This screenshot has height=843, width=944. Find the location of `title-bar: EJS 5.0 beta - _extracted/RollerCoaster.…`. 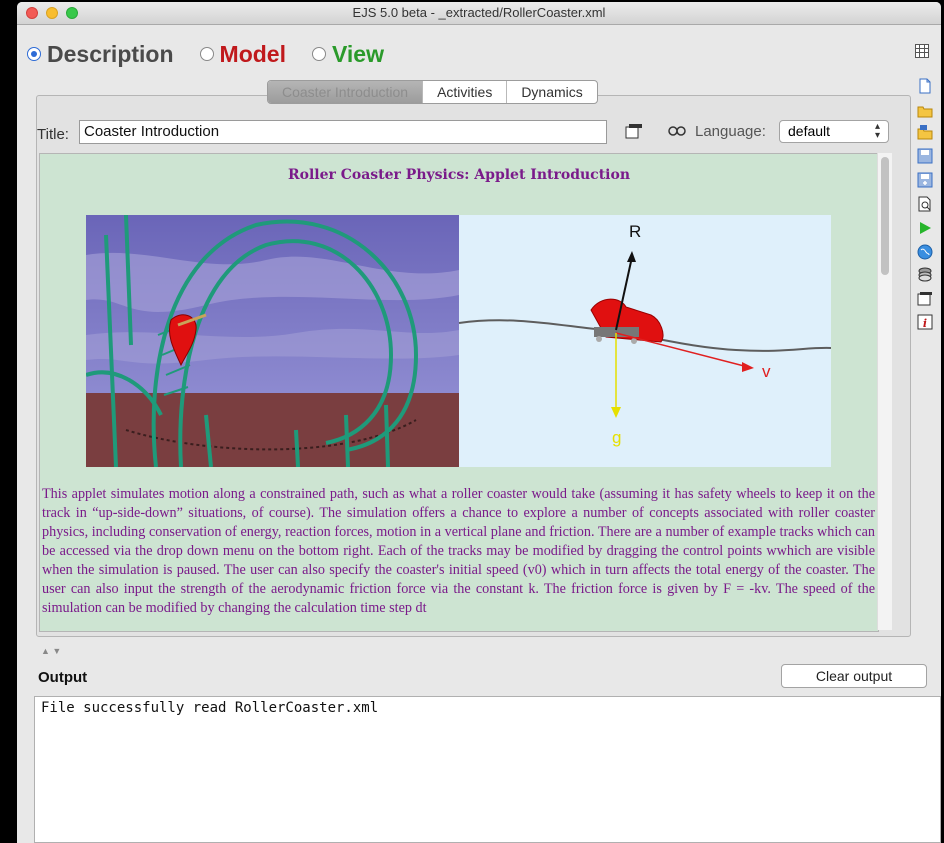

title-bar: EJS 5.0 beta - _extracted/RollerCoaster.… is located at coordinates (479, 13).